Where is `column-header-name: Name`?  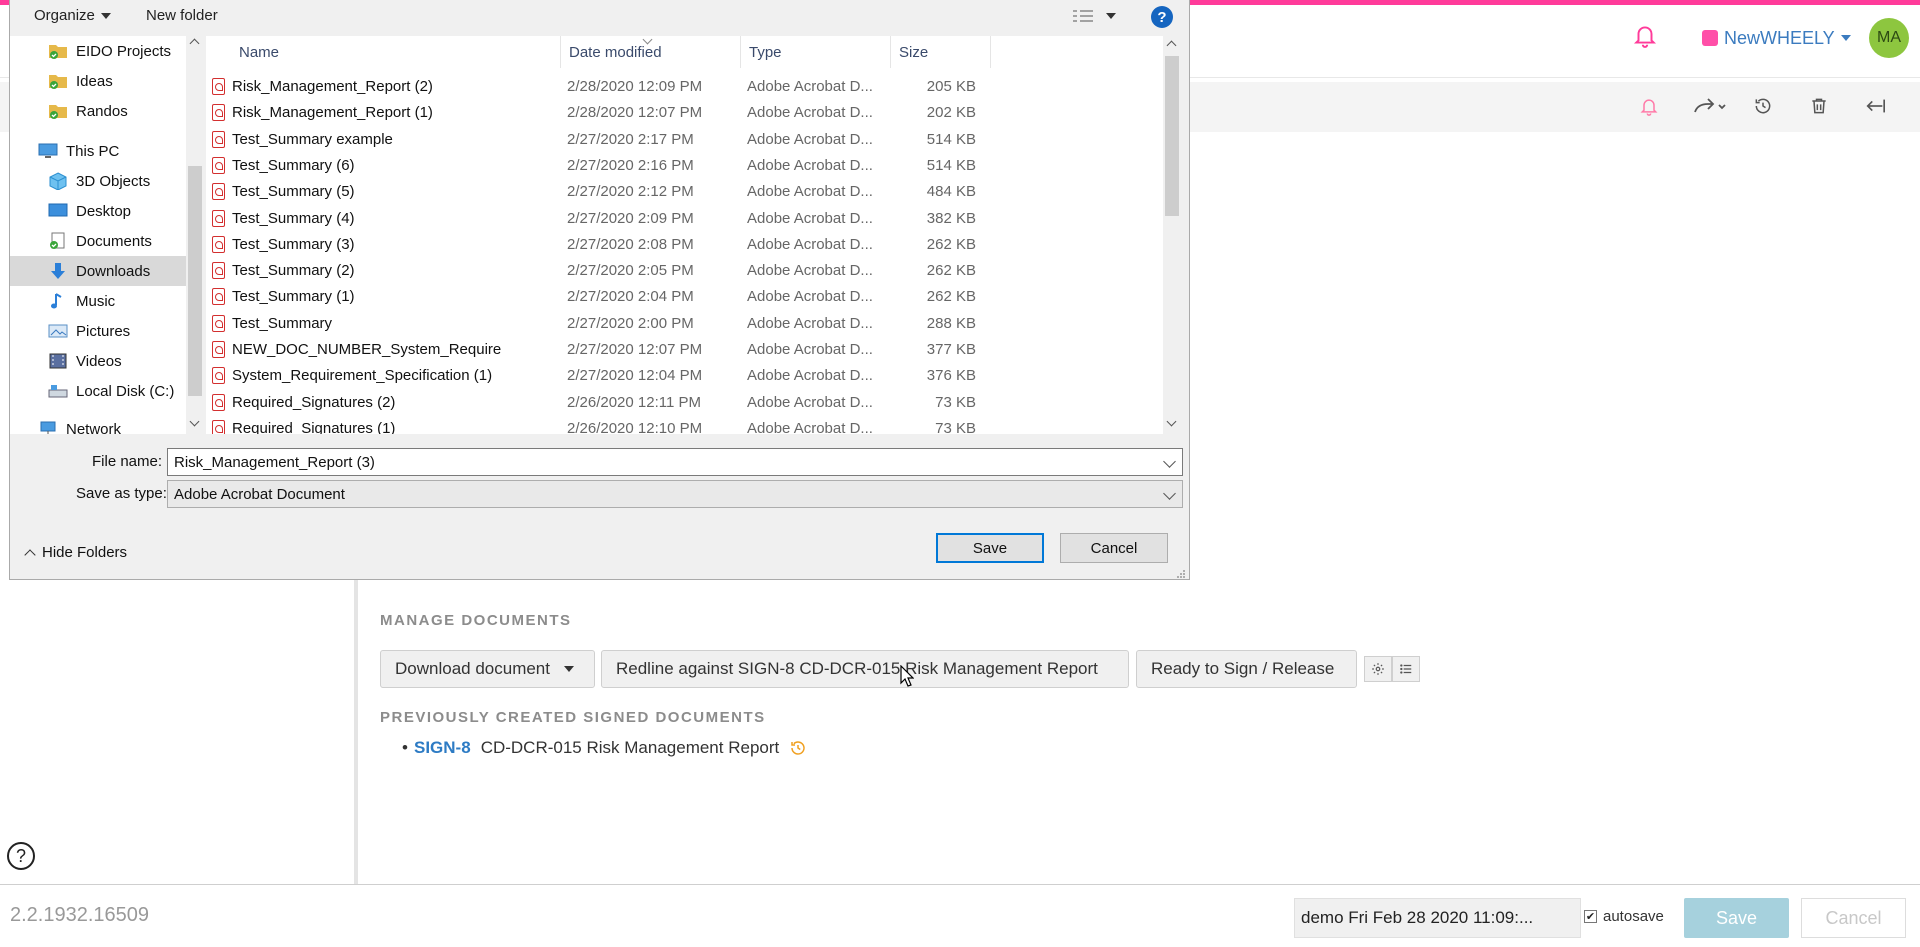 column-header-name: Name is located at coordinates (396, 52).